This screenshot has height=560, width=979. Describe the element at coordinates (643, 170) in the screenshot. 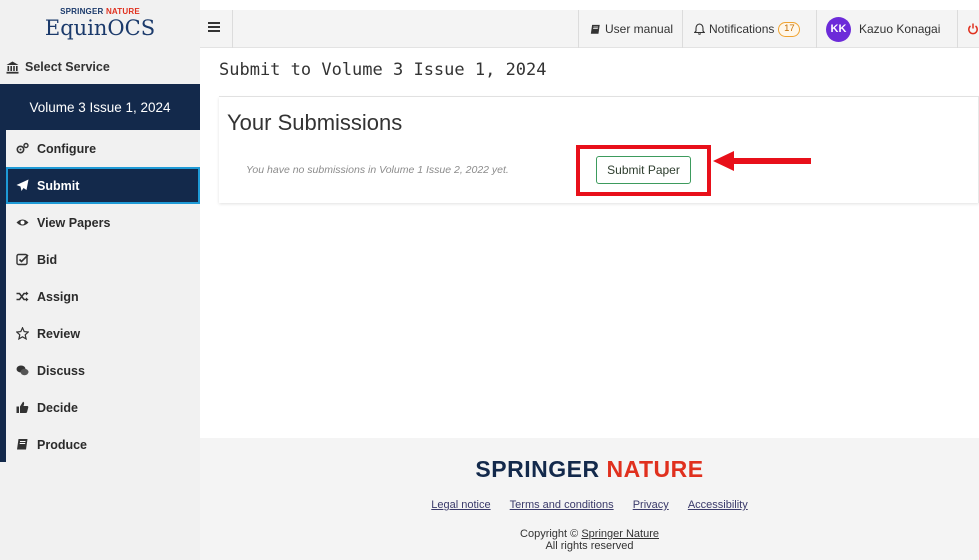

I see `submit-paper-button: Submit Paper` at that location.